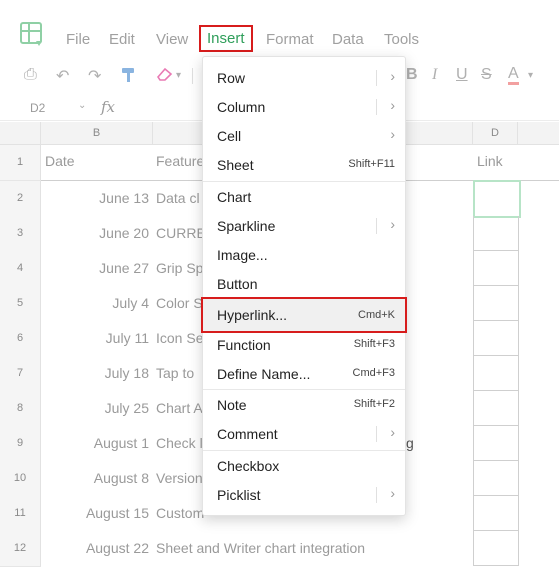  What do you see at coordinates (30, 75) in the screenshot?
I see `print-icon: ⎙` at bounding box center [30, 75].